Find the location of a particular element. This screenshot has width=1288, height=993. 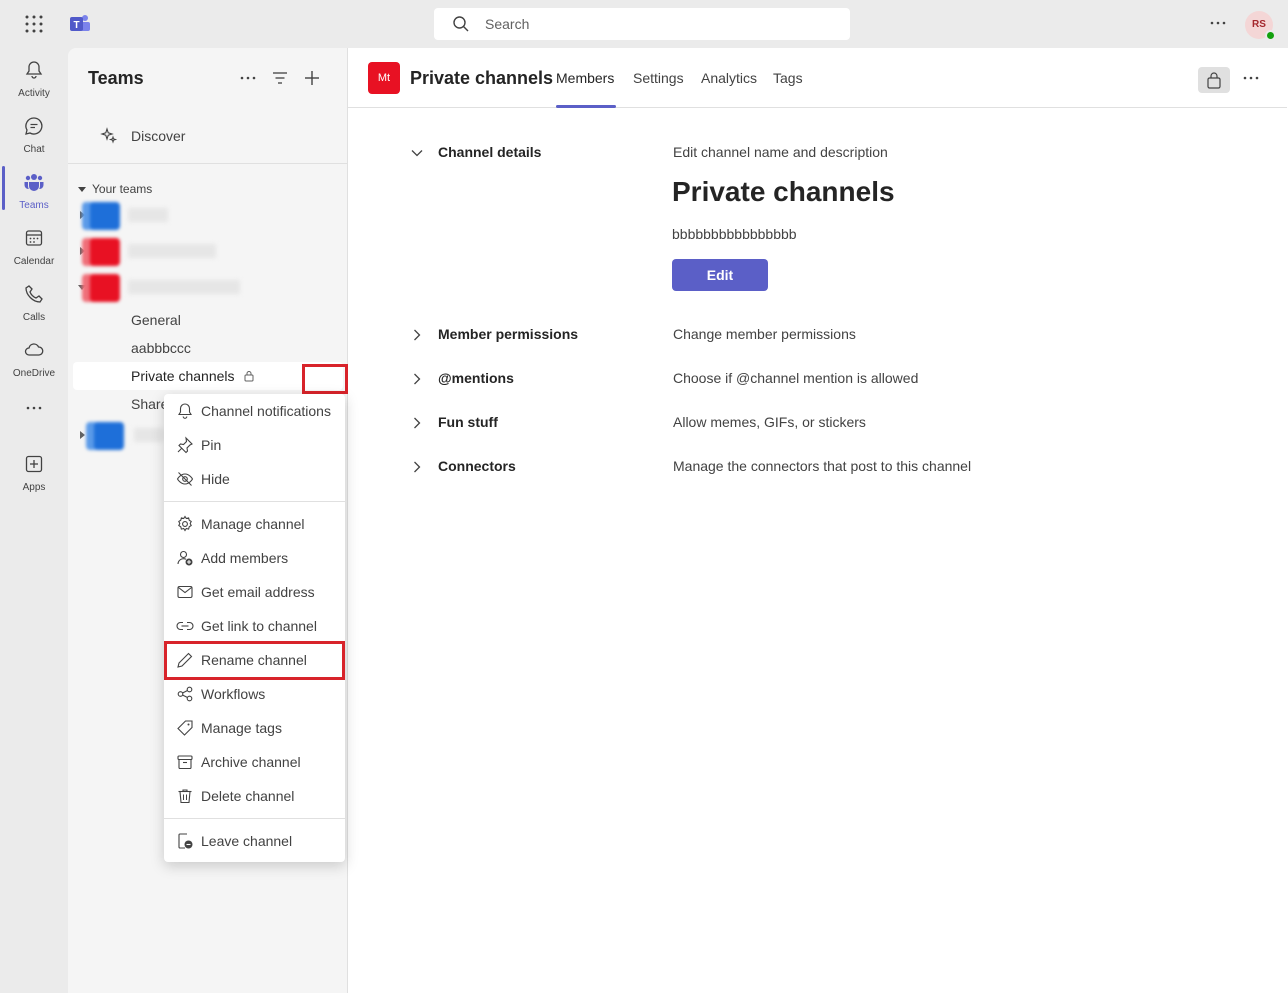

menu-item-label: Archive channel is located at coordinates (251, 762).